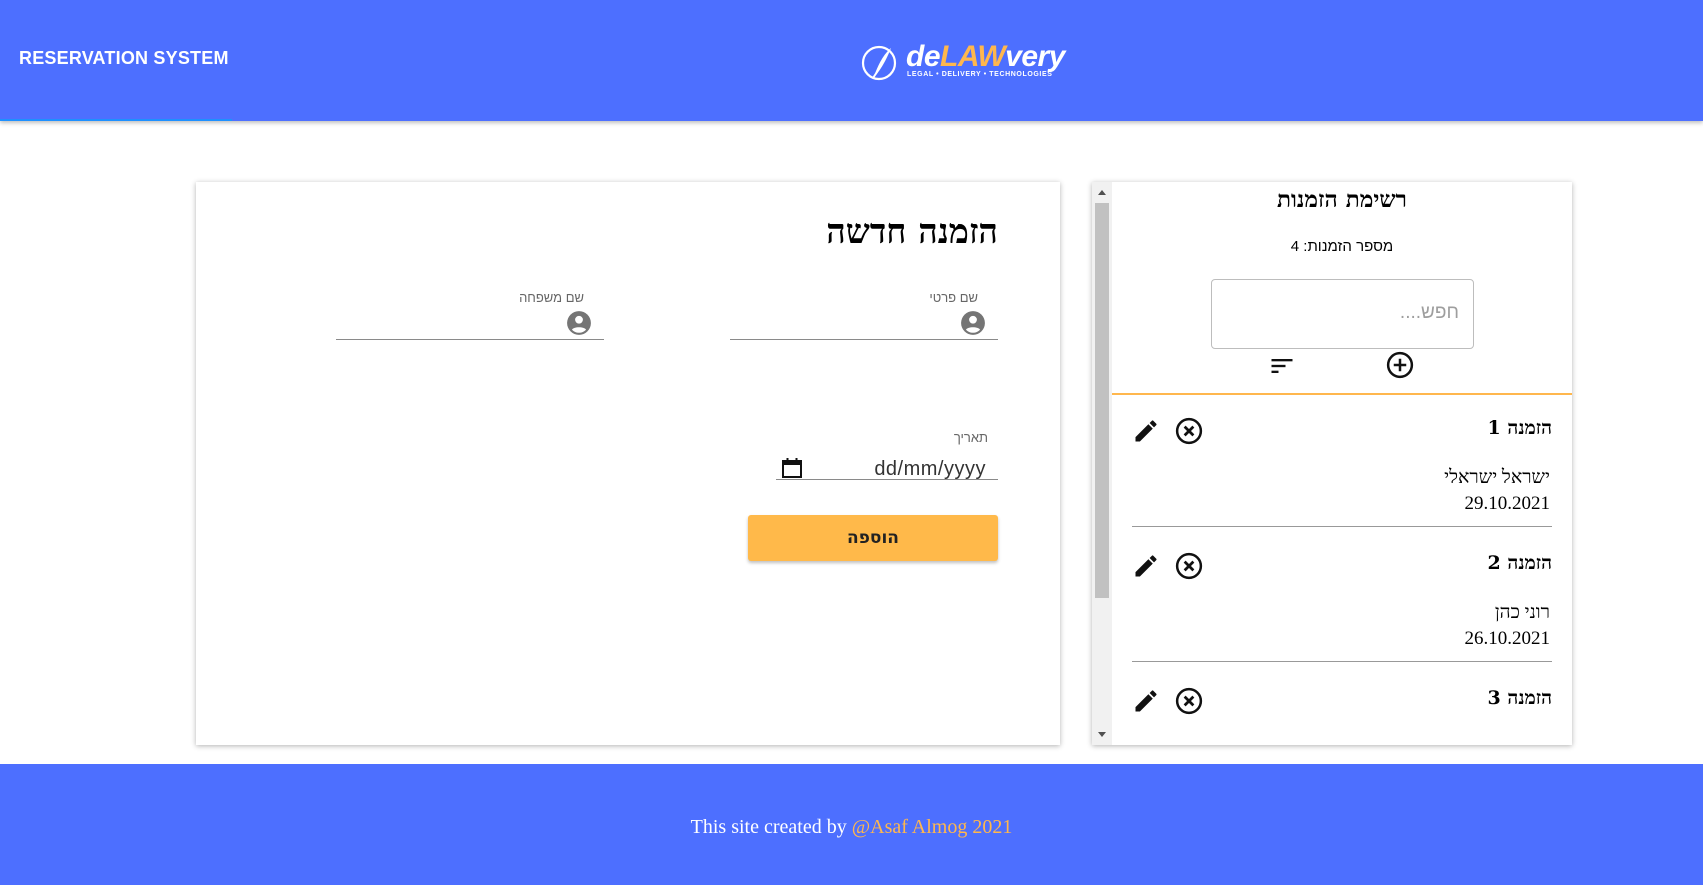 The width and height of the screenshot is (1703, 885). I want to click on credit-author-link: @Asaf Almog 2021, so click(932, 827).